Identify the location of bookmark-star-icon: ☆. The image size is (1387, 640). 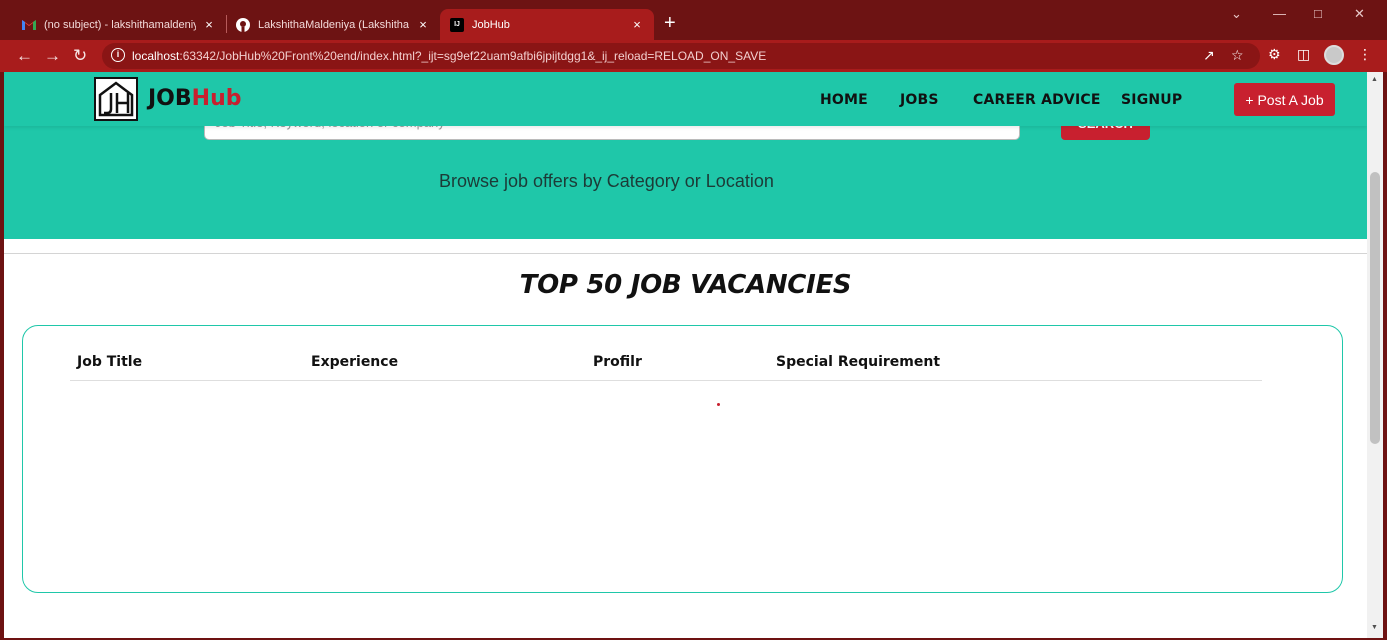
(1237, 55).